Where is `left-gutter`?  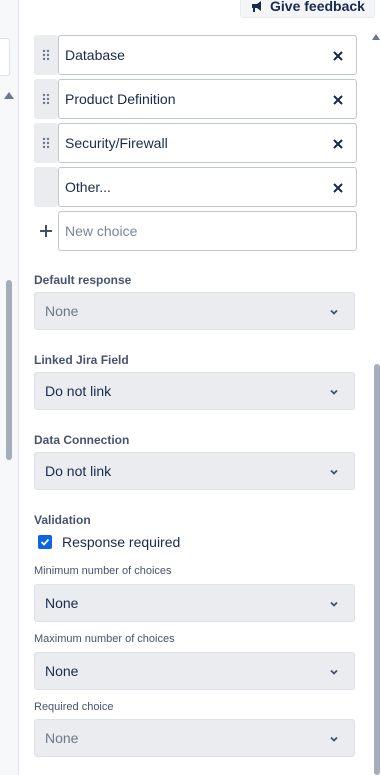 left-gutter is located at coordinates (9, 387).